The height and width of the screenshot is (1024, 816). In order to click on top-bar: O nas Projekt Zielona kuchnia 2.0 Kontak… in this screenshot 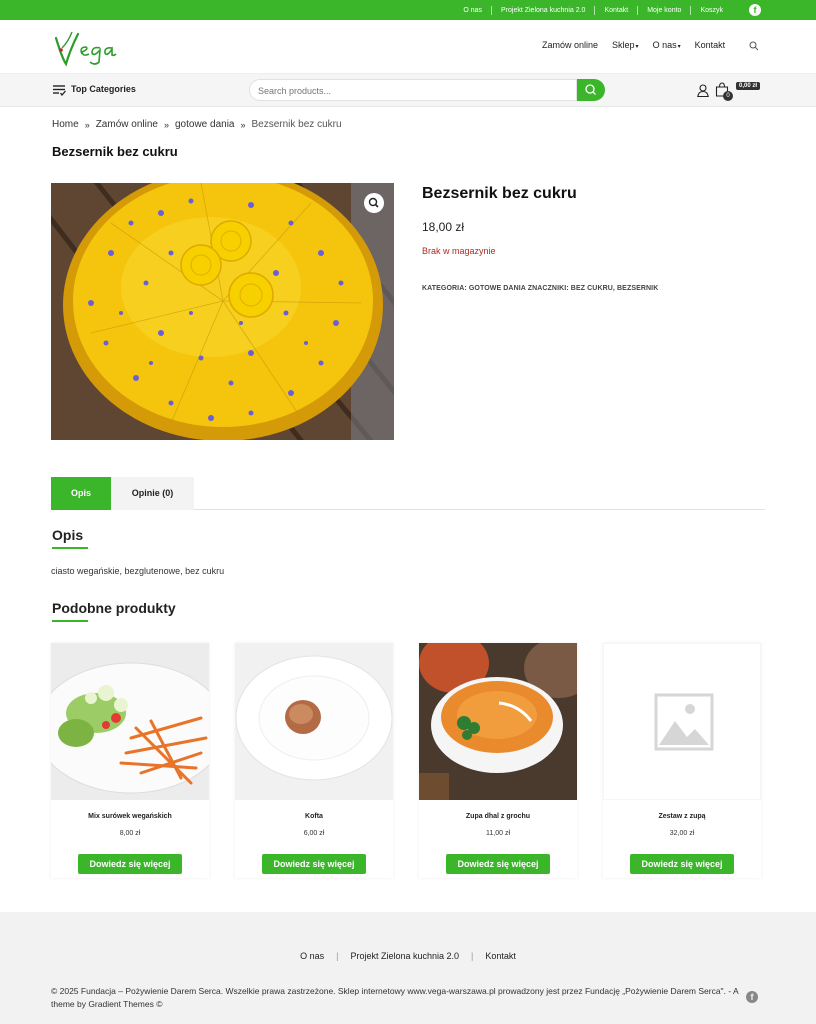, I will do `click(408, 10)`.